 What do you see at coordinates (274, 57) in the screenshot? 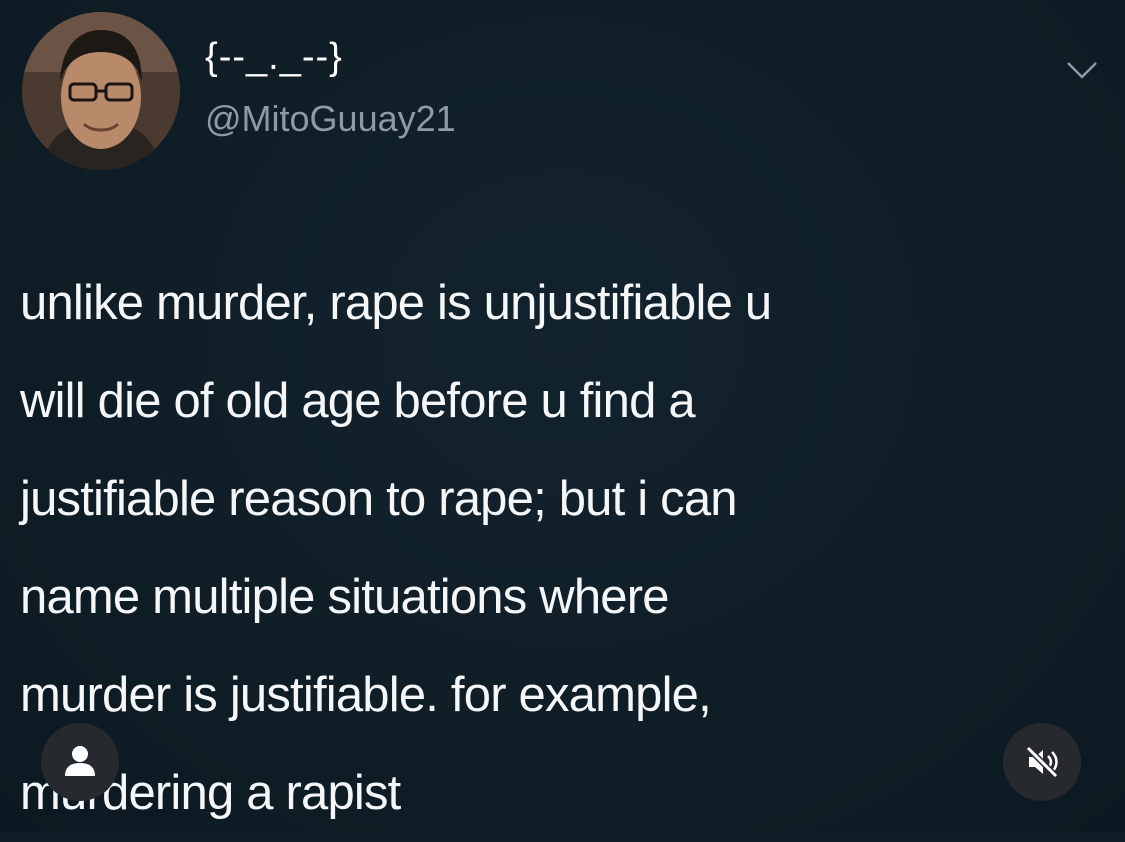
I see `display-name: {--_._--}` at bounding box center [274, 57].